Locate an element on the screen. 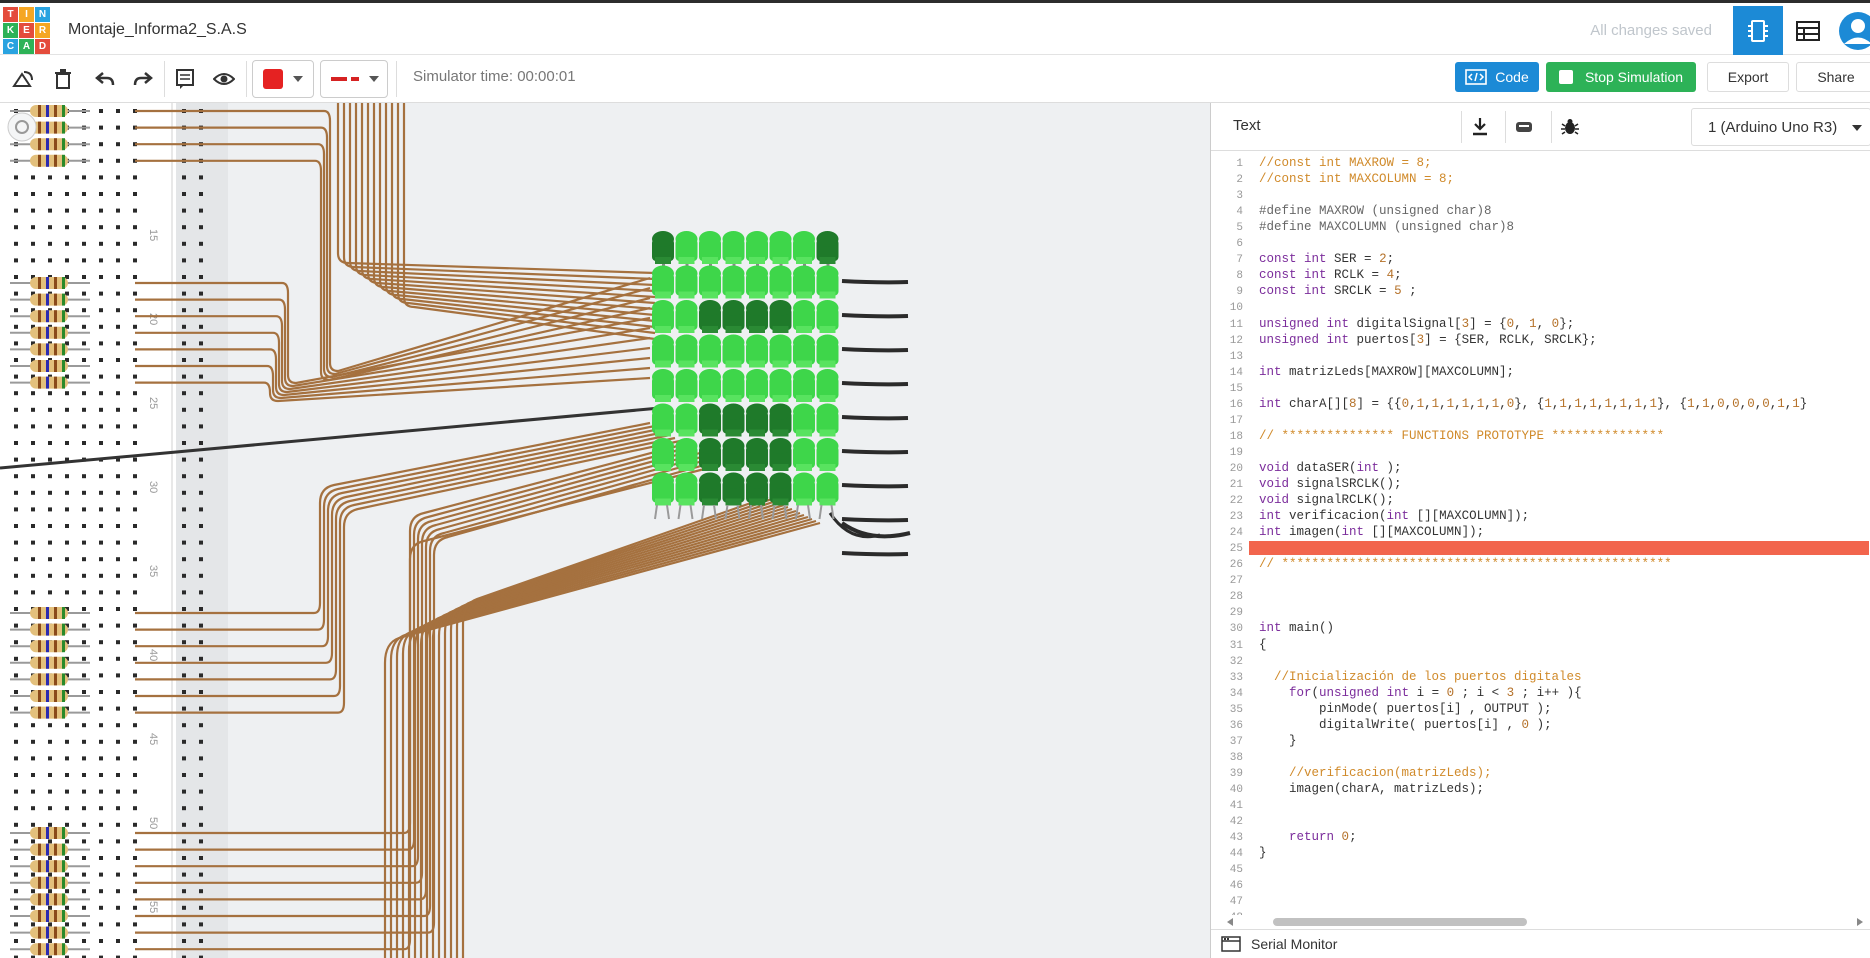  code-line: 13 is located at coordinates (1540, 356).